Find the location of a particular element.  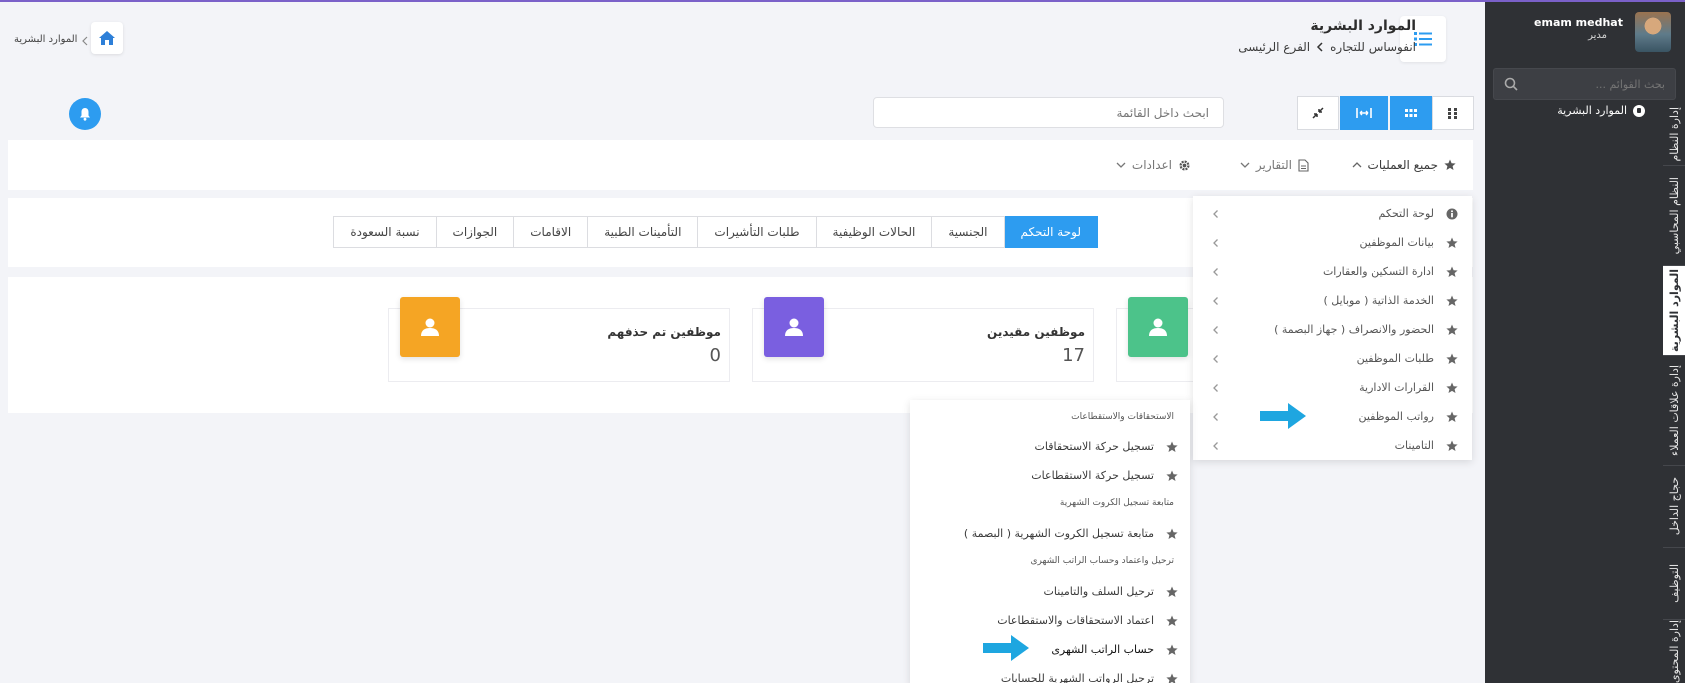

search-icon is located at coordinates (1511, 84).